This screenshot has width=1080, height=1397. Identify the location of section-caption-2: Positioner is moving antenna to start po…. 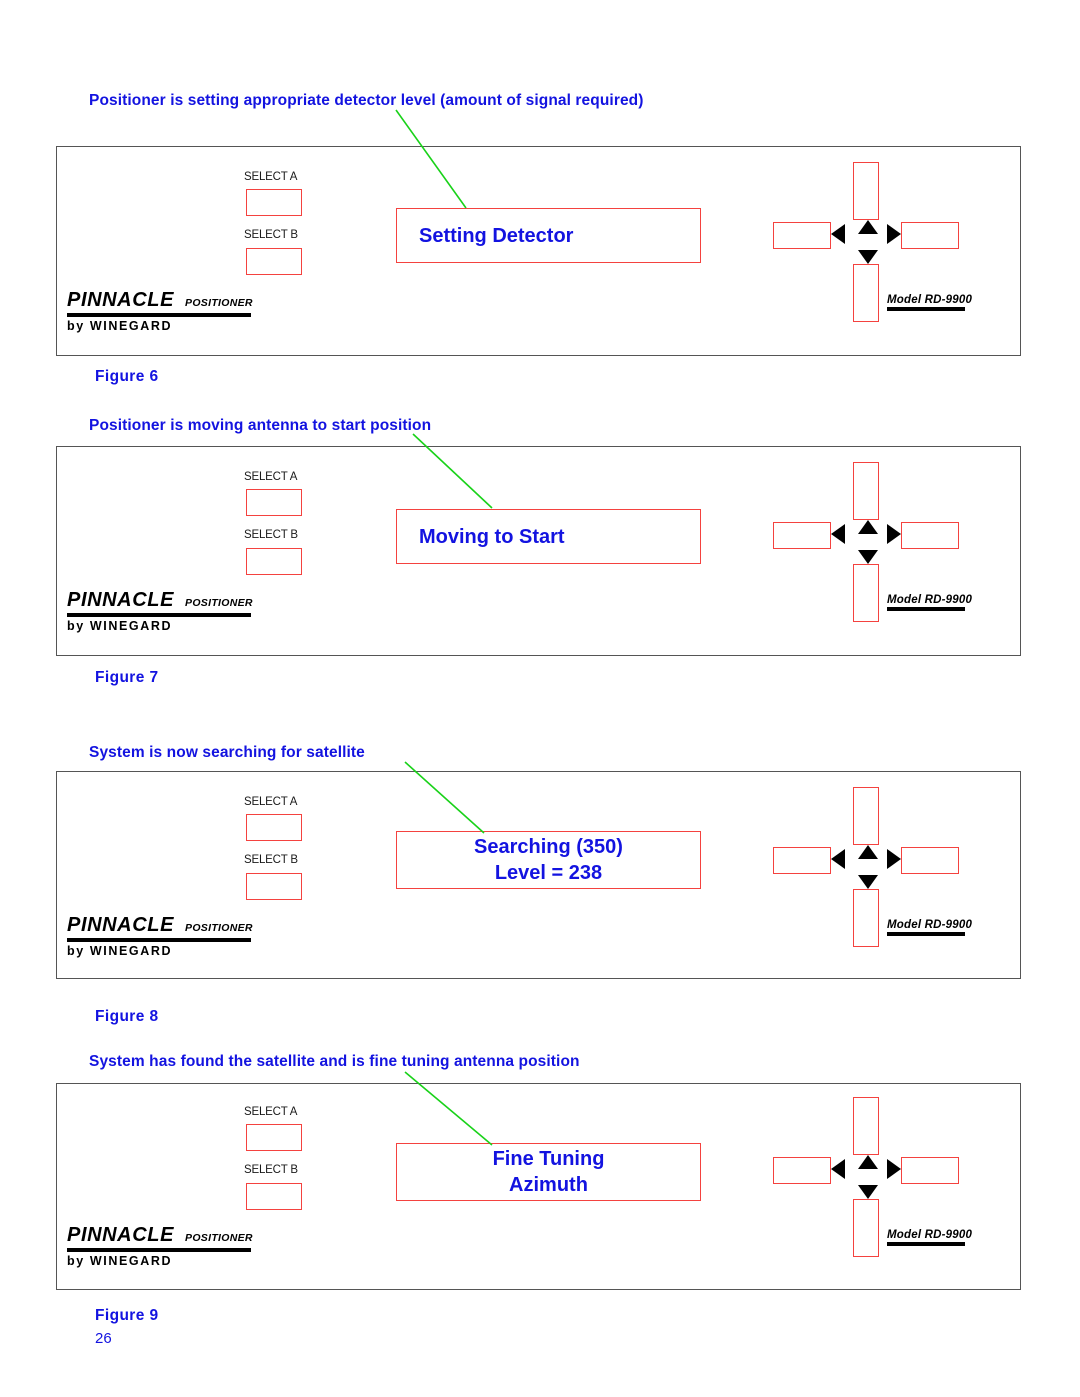
(260, 425).